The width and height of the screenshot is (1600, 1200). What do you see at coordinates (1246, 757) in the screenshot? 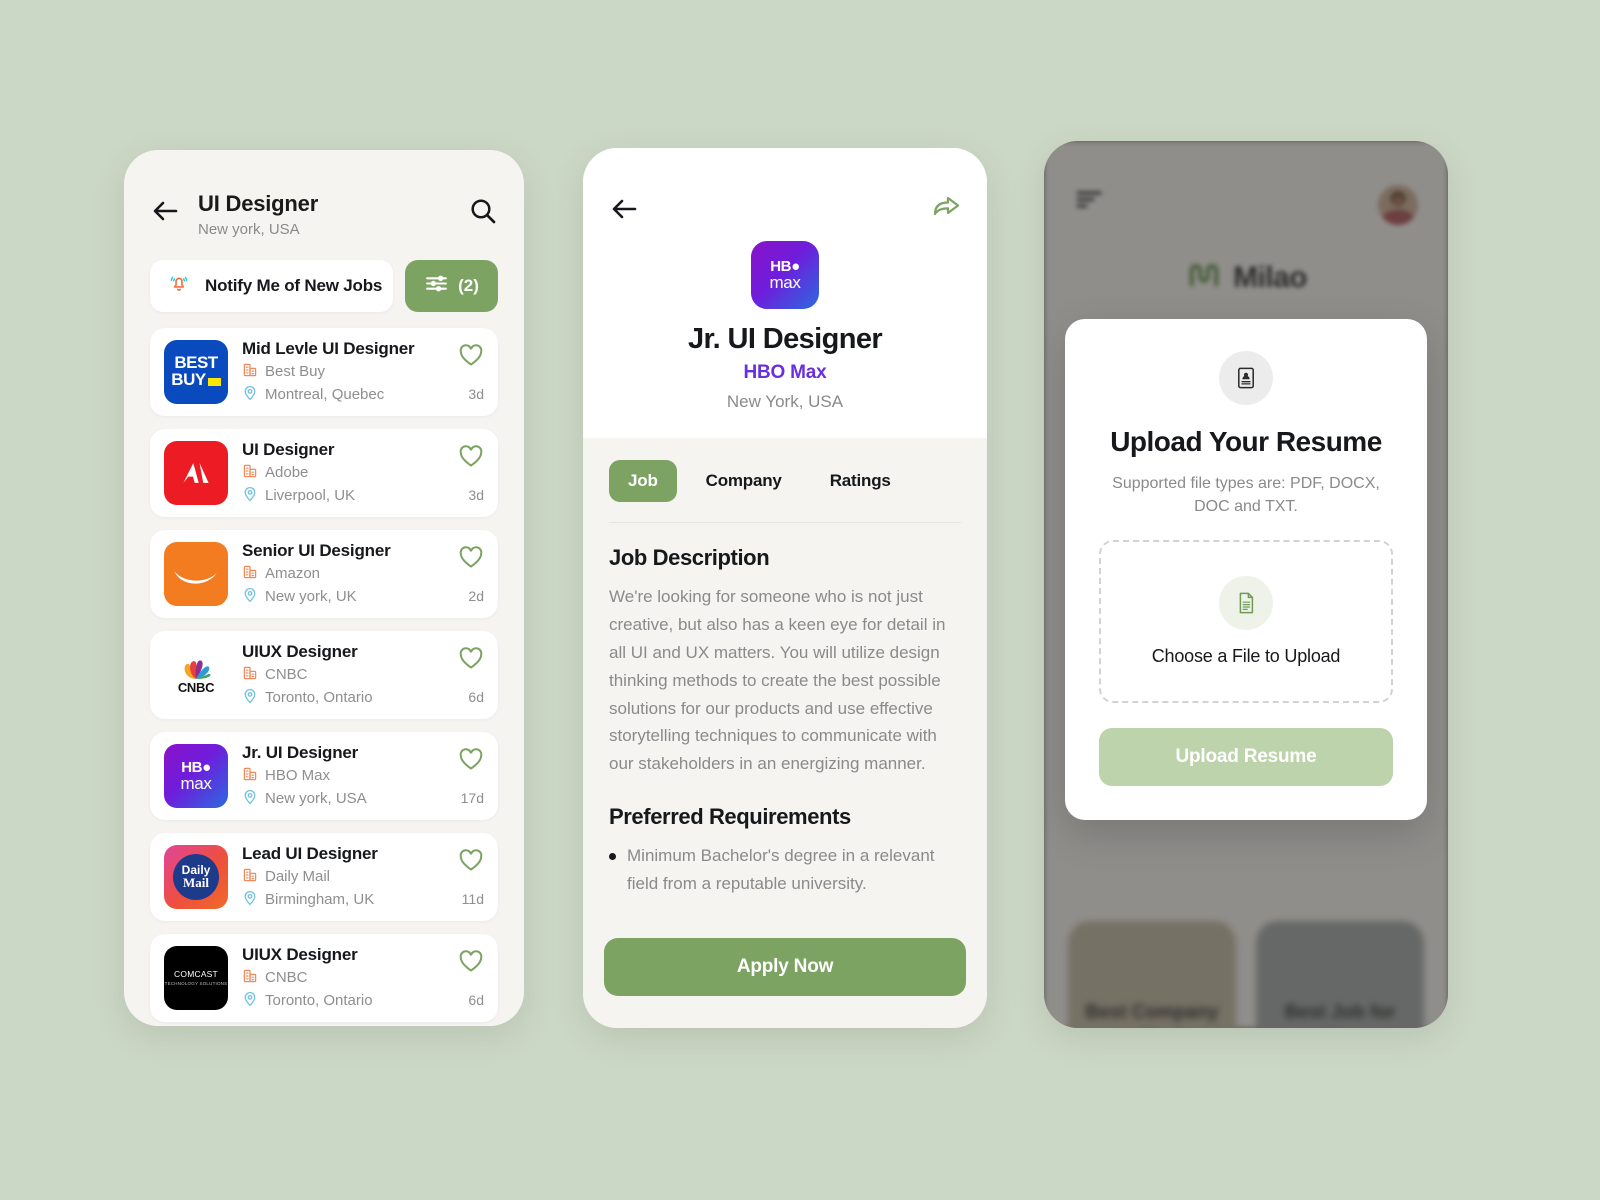
I see `upload-resume-button: Upload Resume` at bounding box center [1246, 757].